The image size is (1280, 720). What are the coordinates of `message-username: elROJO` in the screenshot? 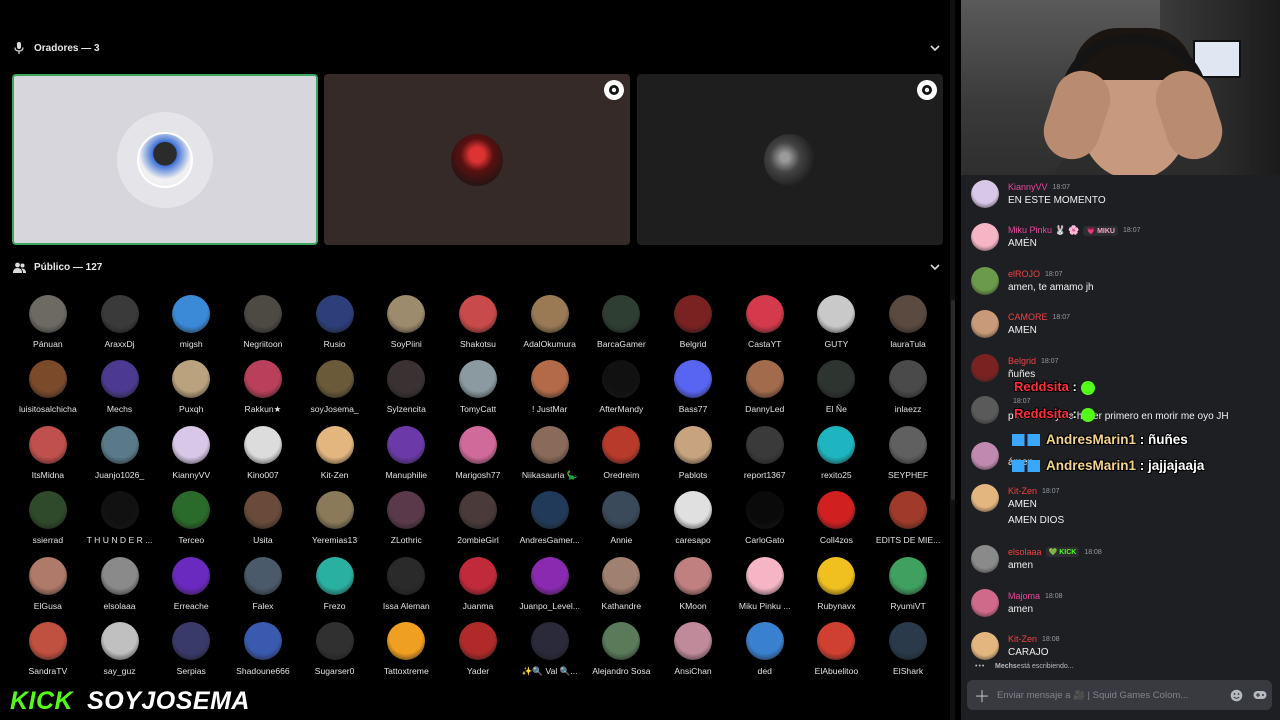 It's located at (1024, 274).